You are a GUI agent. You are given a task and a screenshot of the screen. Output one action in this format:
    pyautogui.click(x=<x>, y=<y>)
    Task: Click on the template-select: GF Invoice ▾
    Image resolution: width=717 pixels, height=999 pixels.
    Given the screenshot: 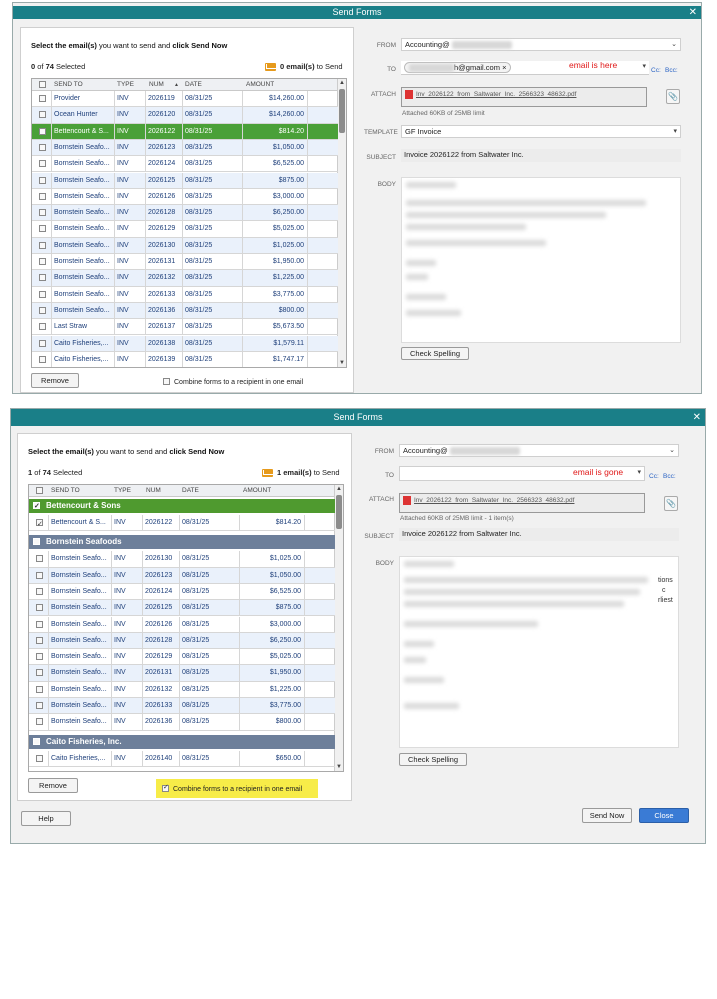 What is the action you would take?
    pyautogui.click(x=541, y=131)
    